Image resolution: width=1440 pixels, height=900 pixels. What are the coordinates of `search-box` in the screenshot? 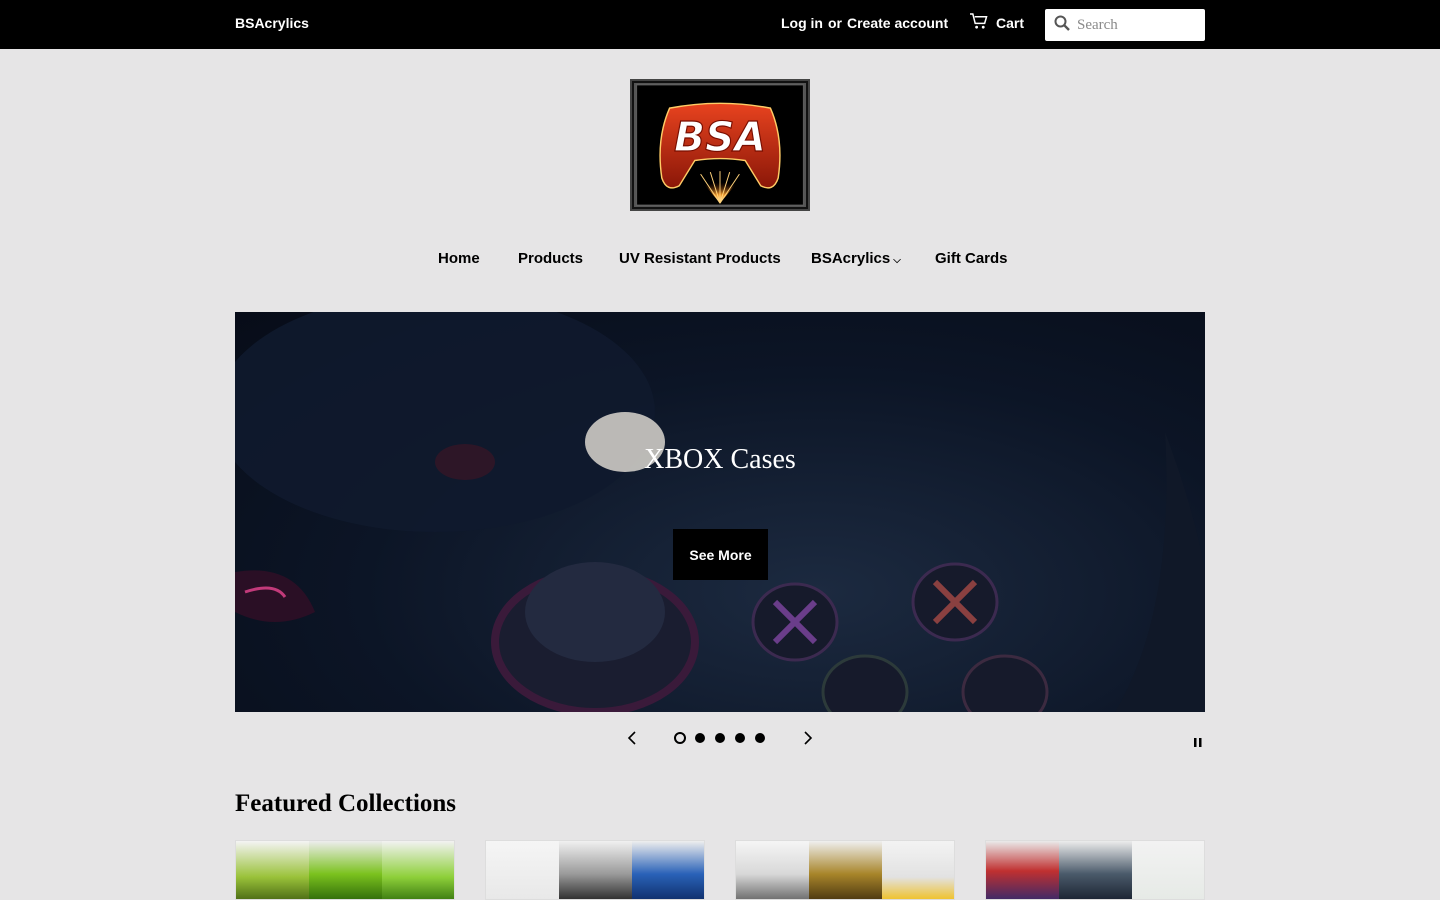 It's located at (1125, 25).